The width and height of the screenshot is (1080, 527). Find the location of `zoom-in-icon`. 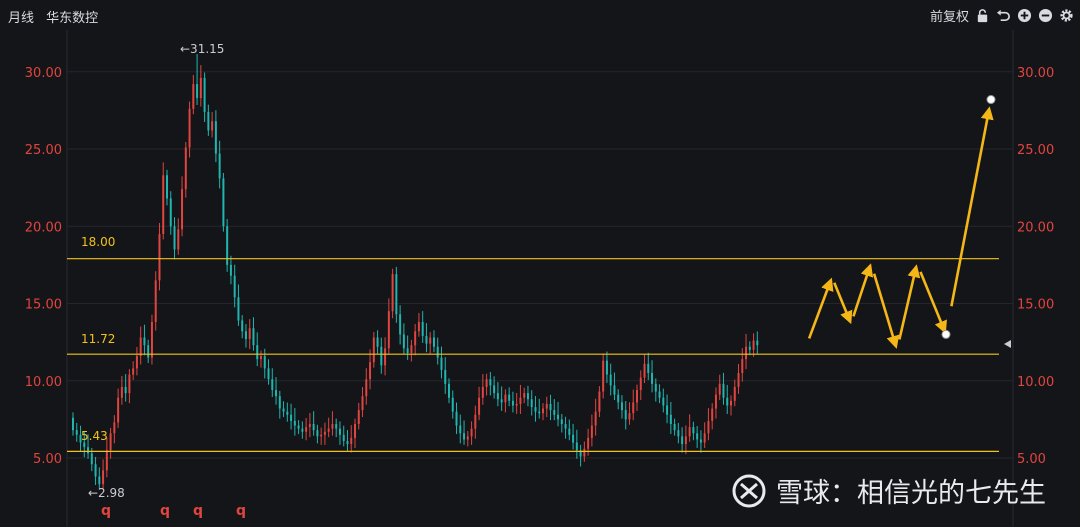

zoom-in-icon is located at coordinates (1024, 15).